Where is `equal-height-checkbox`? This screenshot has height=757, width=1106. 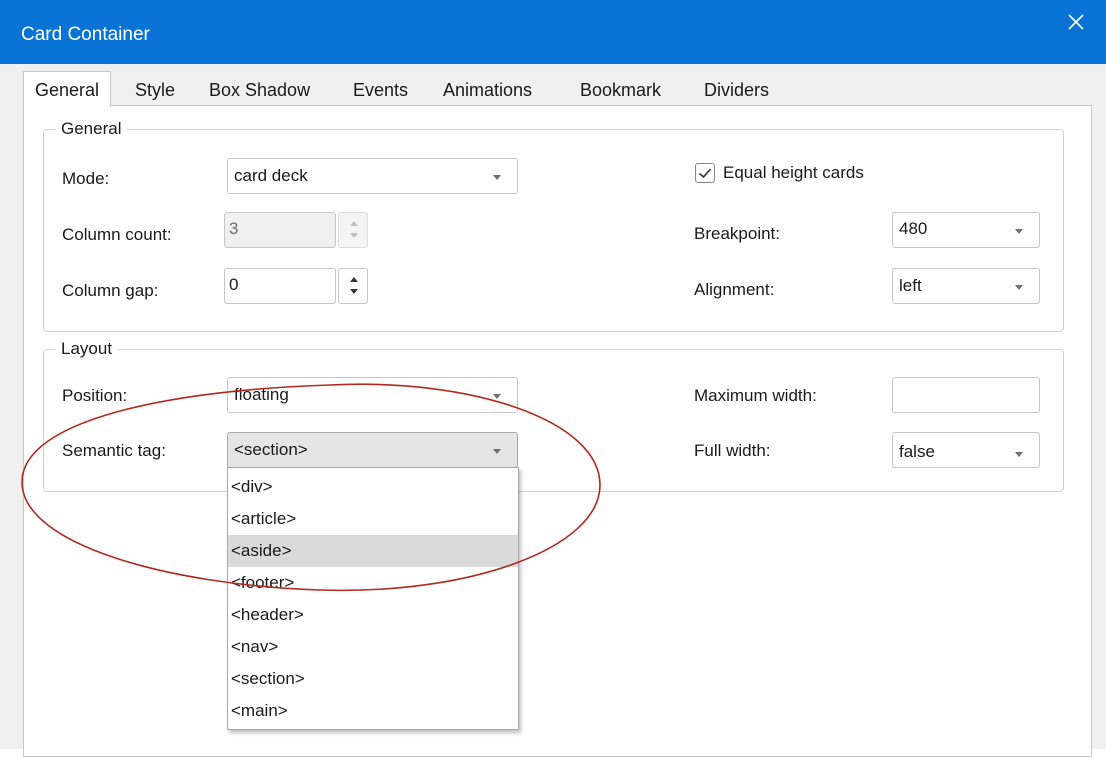 equal-height-checkbox is located at coordinates (705, 173).